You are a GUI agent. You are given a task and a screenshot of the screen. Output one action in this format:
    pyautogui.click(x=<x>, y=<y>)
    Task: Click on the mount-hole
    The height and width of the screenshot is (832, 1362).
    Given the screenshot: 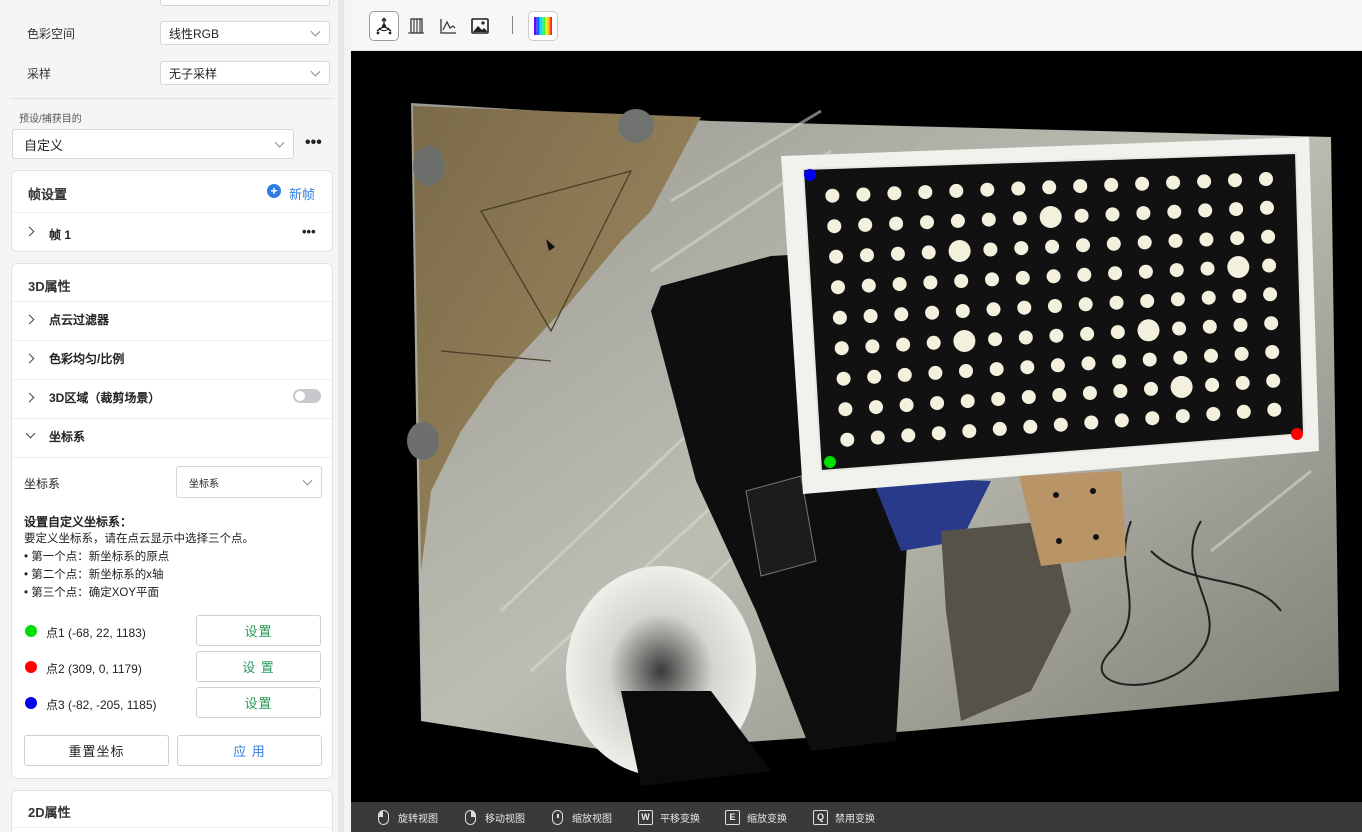 What is the action you would take?
    pyautogui.click(x=1096, y=537)
    